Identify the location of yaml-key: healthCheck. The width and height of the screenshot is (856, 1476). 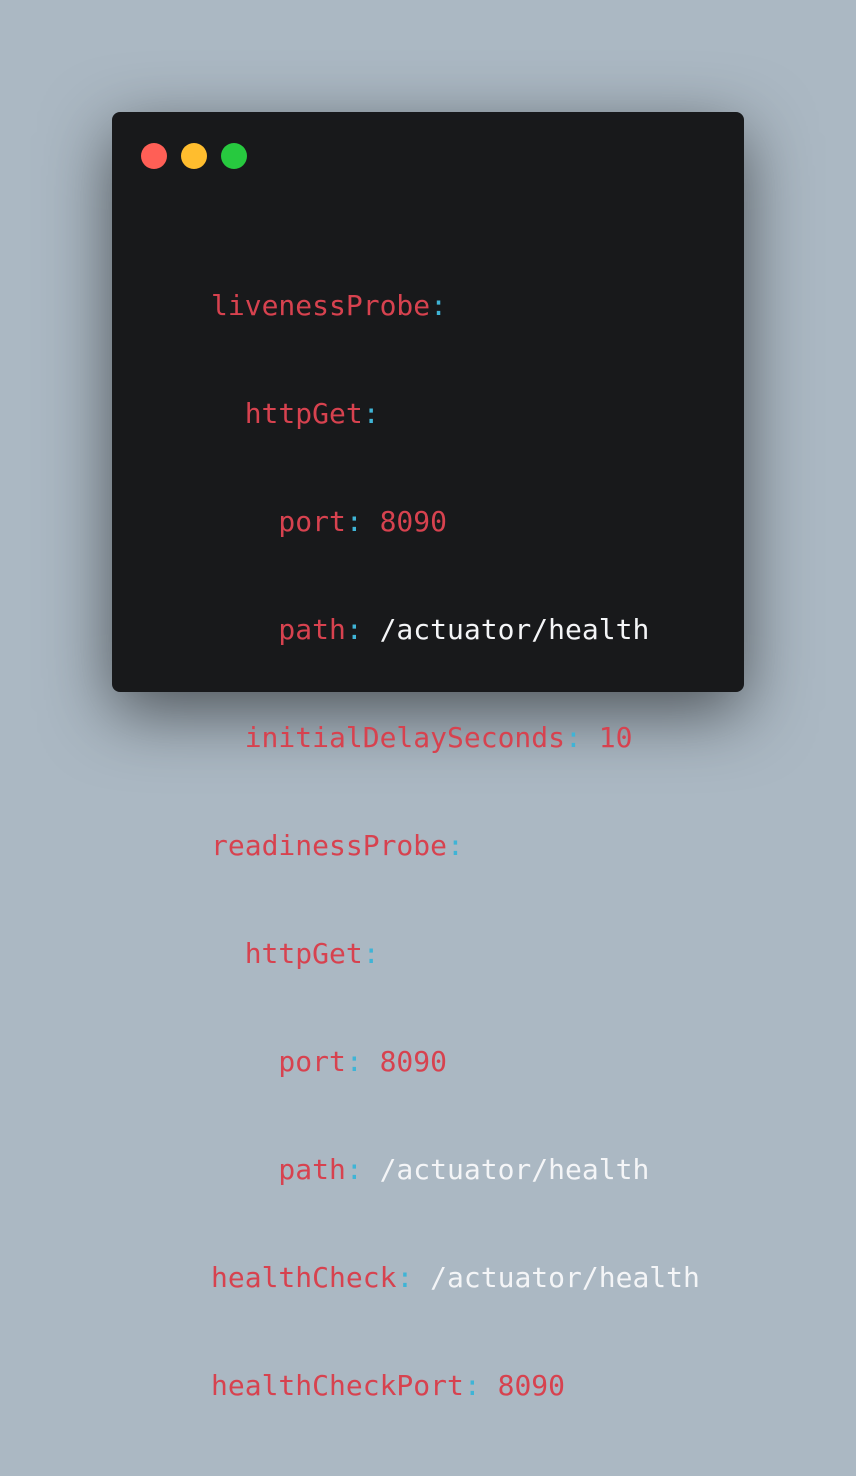
(304, 1277).